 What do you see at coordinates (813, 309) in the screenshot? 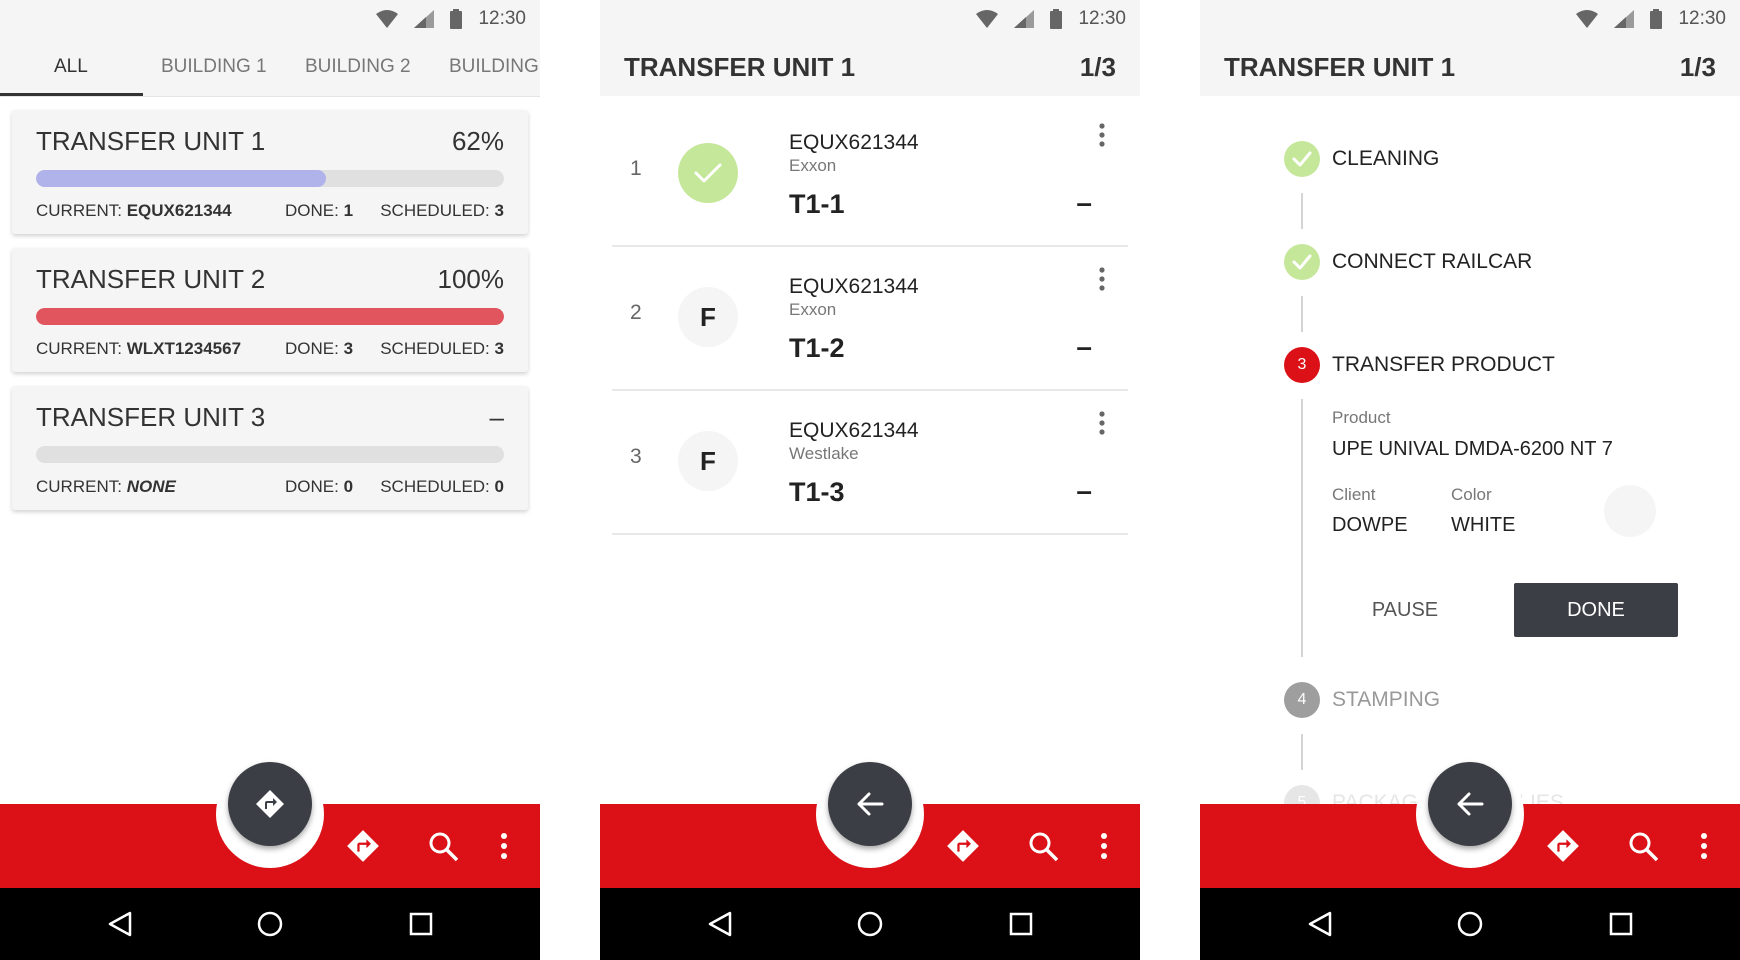
I see `client-name: Exxon` at bounding box center [813, 309].